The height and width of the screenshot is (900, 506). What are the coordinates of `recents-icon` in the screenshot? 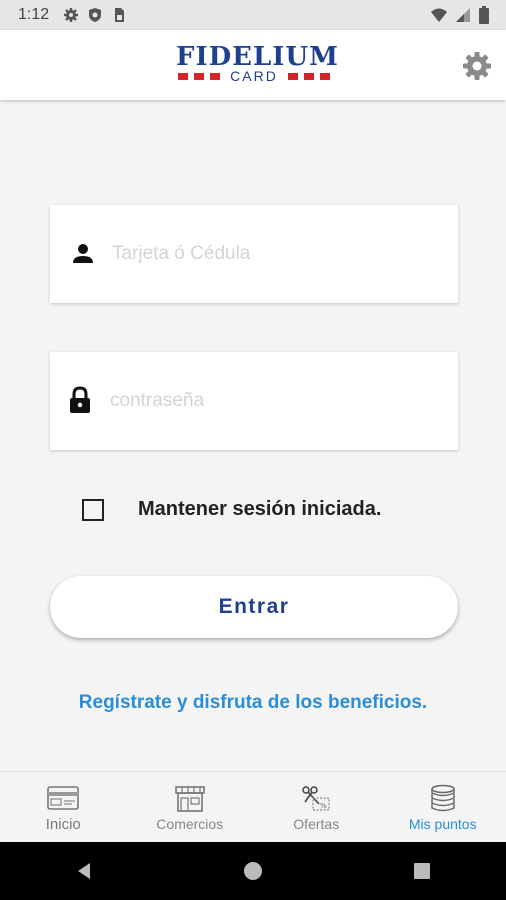 It's located at (422, 871).